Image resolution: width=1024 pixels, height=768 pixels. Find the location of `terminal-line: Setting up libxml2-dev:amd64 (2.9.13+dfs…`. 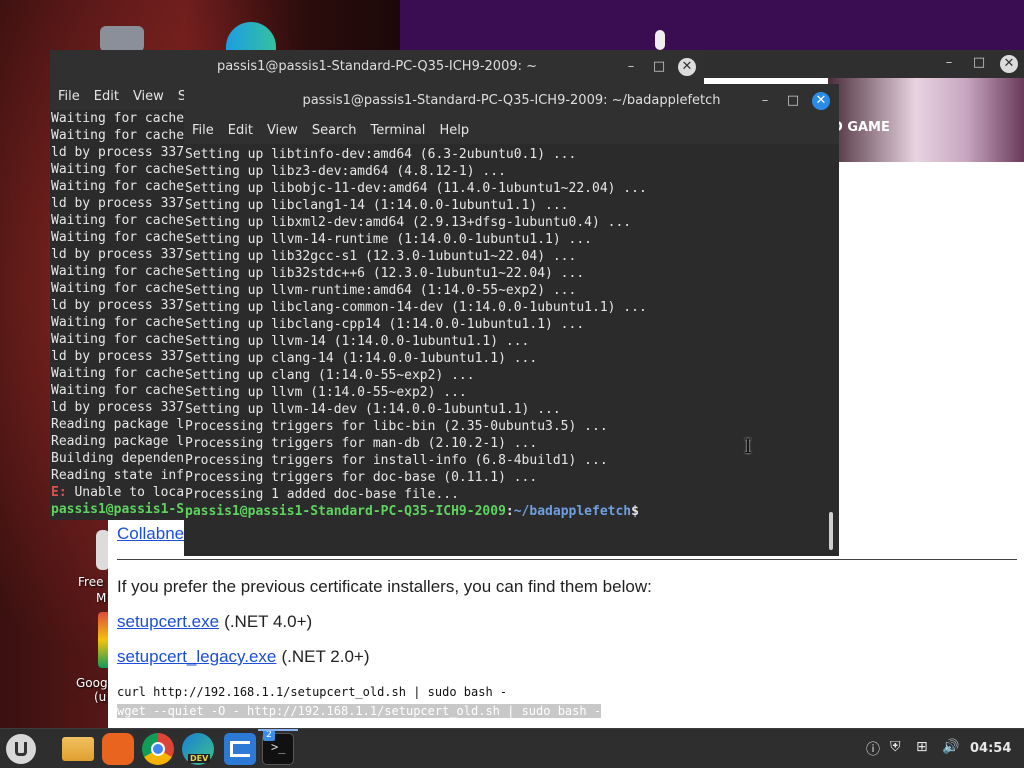

terminal-line: Setting up libxml2-dev:amd64 (2.9.13+dfs… is located at coordinates (408, 222).